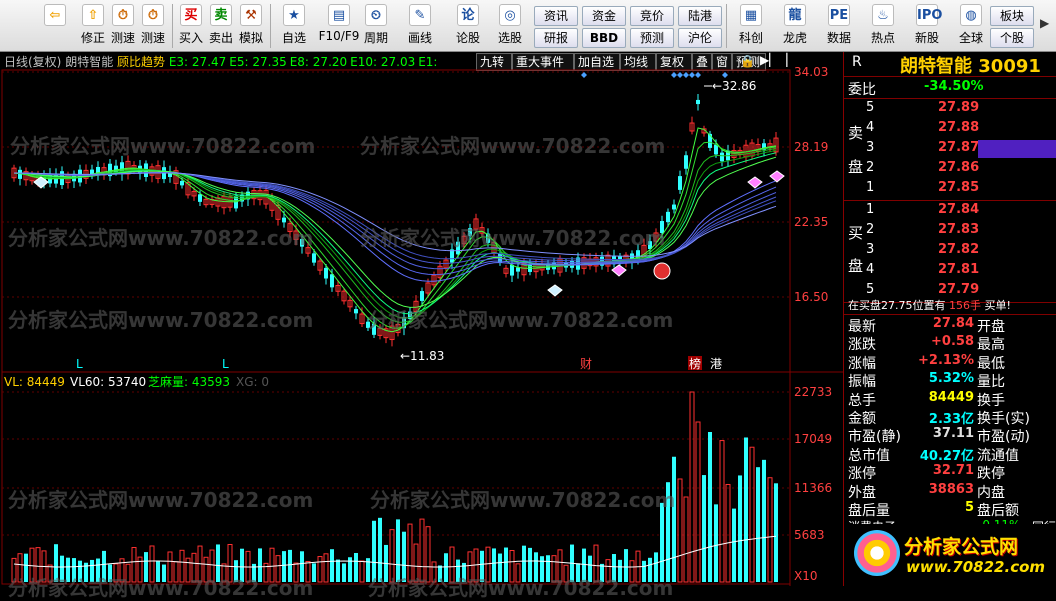 This screenshot has width=1056, height=601. I want to click on big-4-button: IPO 新股, so click(927, 26).